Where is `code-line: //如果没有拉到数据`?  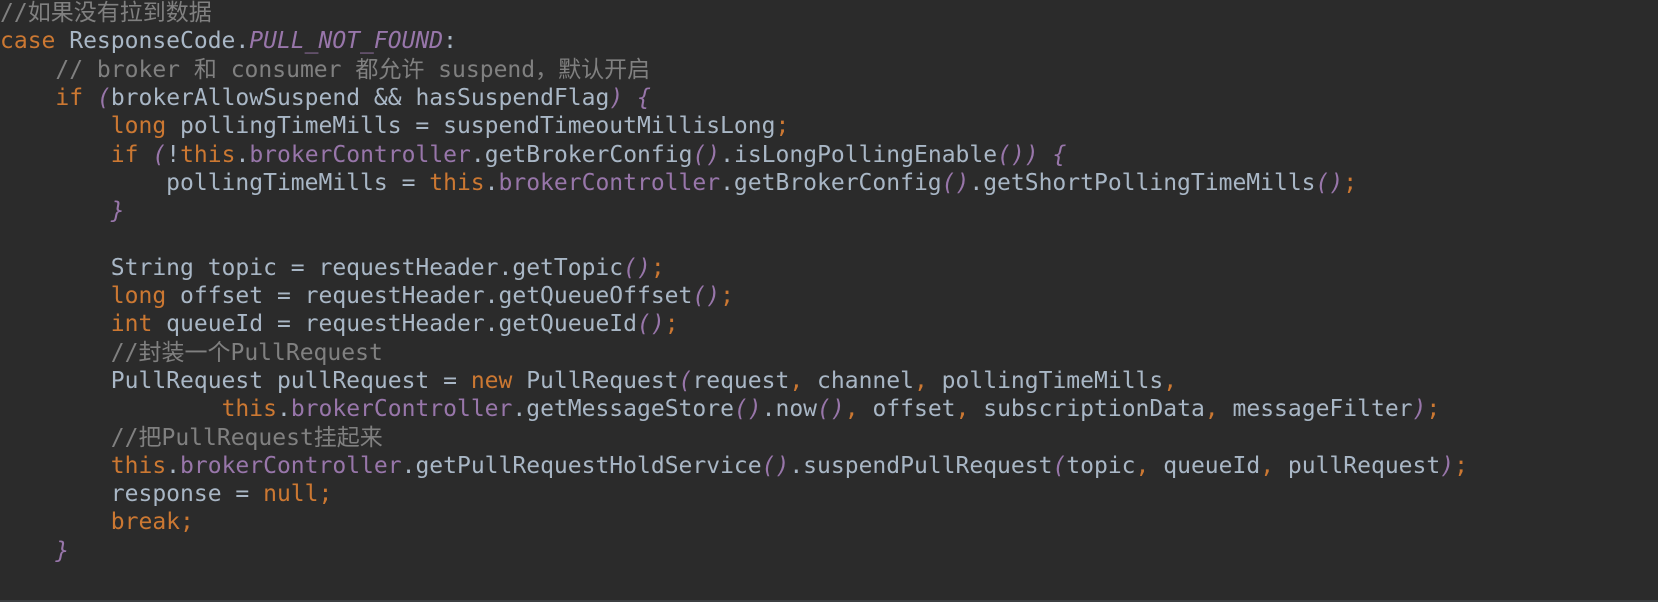
code-line: //如果没有拉到数据 is located at coordinates (106, 14).